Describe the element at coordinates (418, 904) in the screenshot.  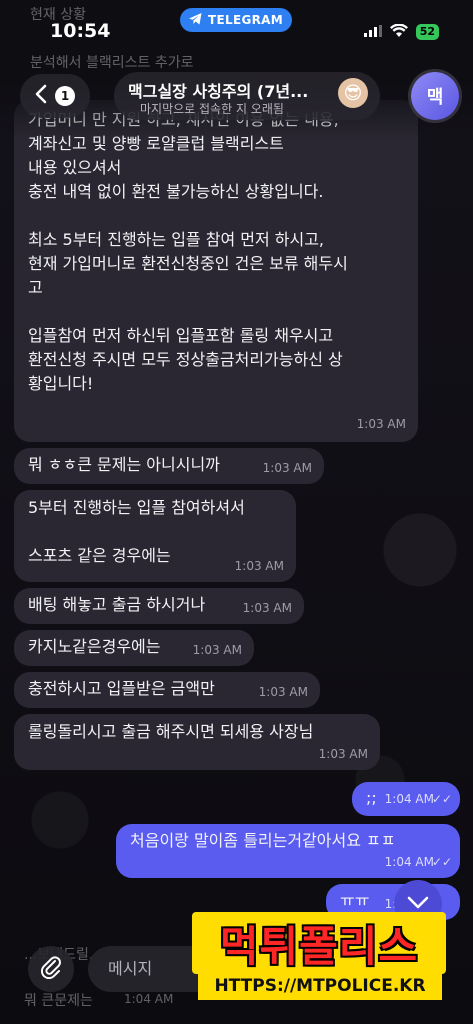
I see `chevron-down-icon` at that location.